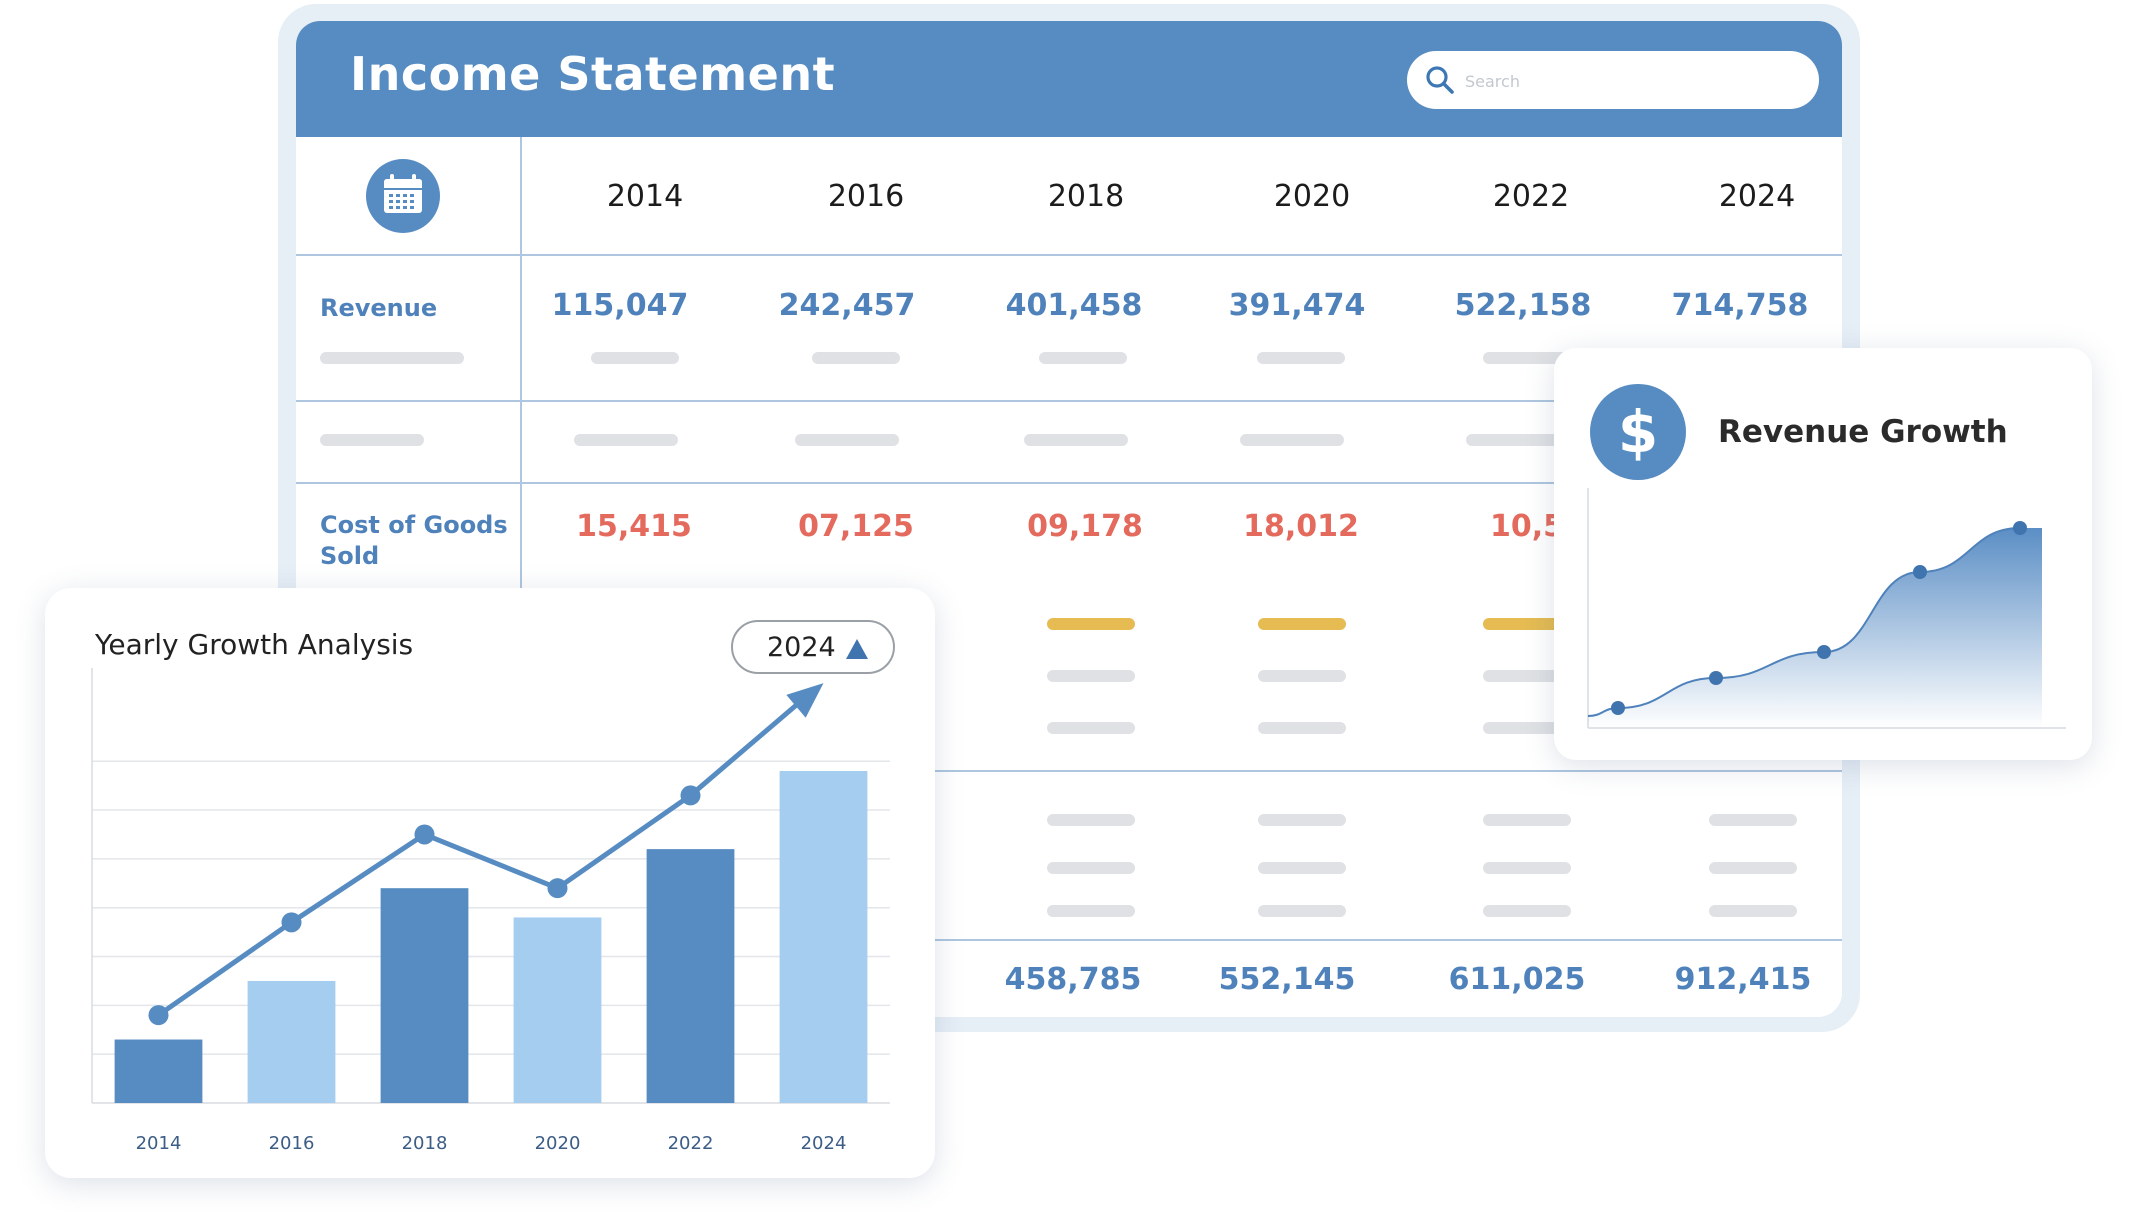  I want to click on search-box, so click(1613, 80).